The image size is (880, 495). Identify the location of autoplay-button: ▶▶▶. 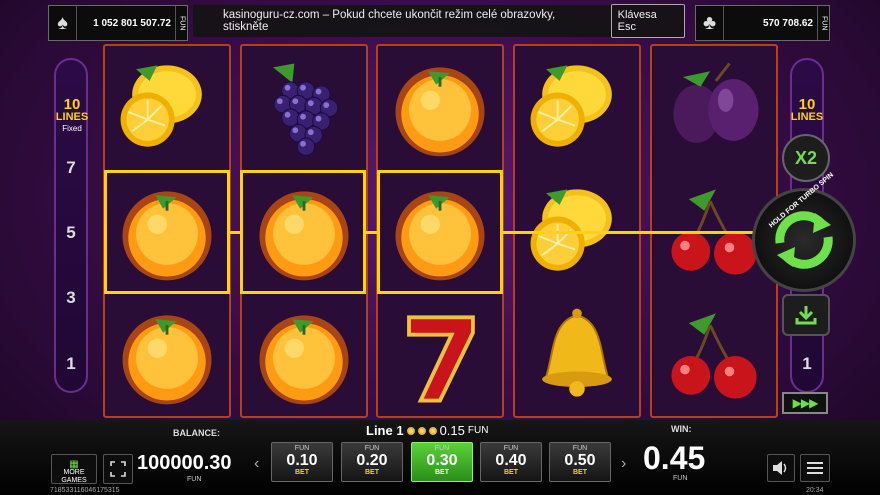
(805, 403).